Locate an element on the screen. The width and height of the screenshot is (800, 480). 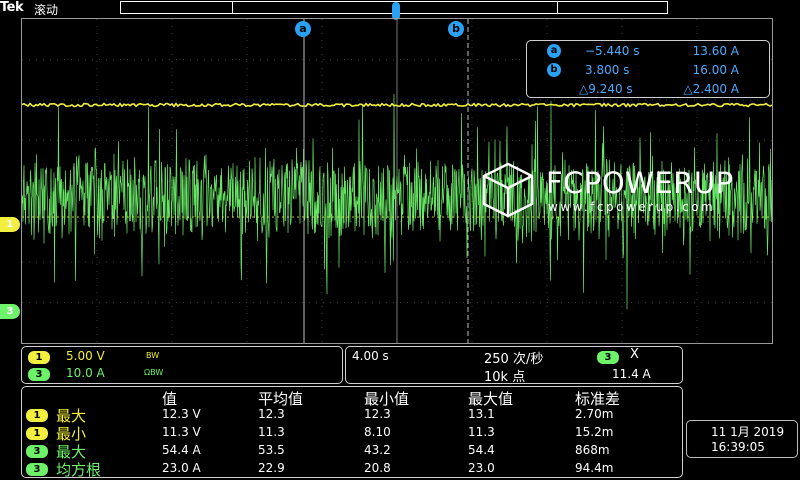
readout-row-delta: △9.240 s △2.400 A is located at coordinates (648, 89).